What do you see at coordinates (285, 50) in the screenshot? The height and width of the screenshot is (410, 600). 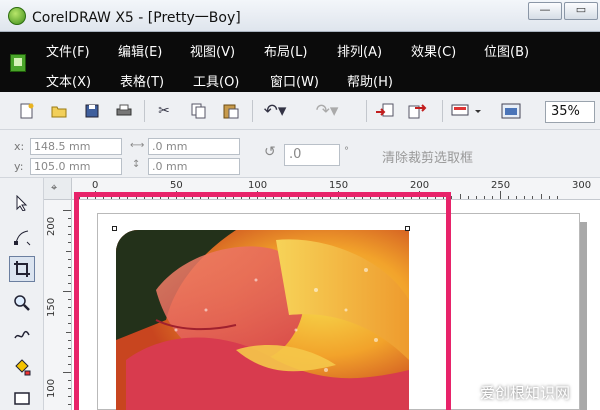 I see `menu-layout: 布局(L)` at bounding box center [285, 50].